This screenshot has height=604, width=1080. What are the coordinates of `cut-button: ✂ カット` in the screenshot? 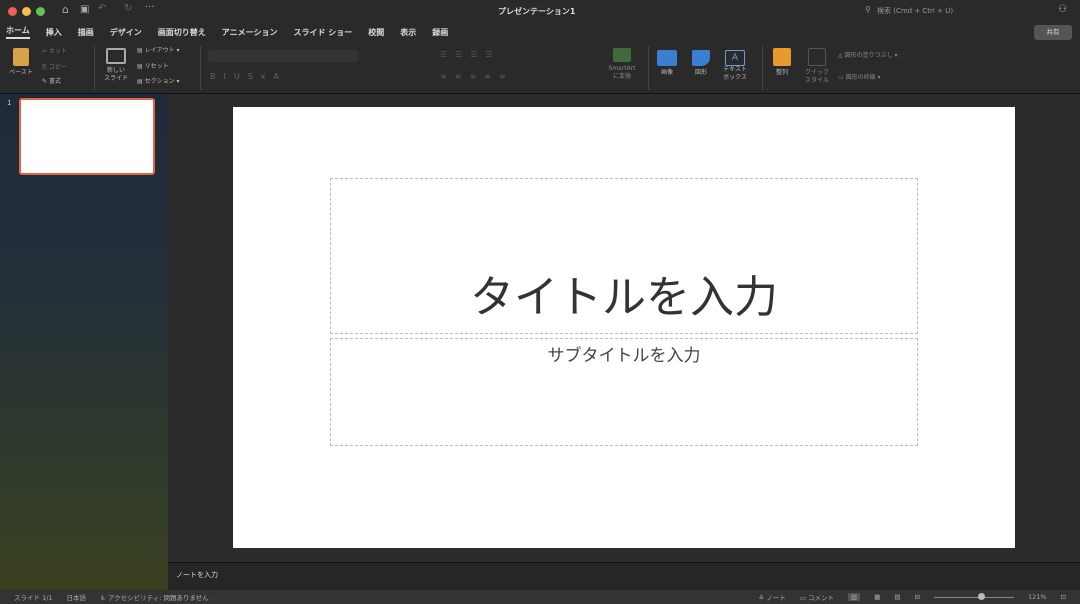 It's located at (54, 52).